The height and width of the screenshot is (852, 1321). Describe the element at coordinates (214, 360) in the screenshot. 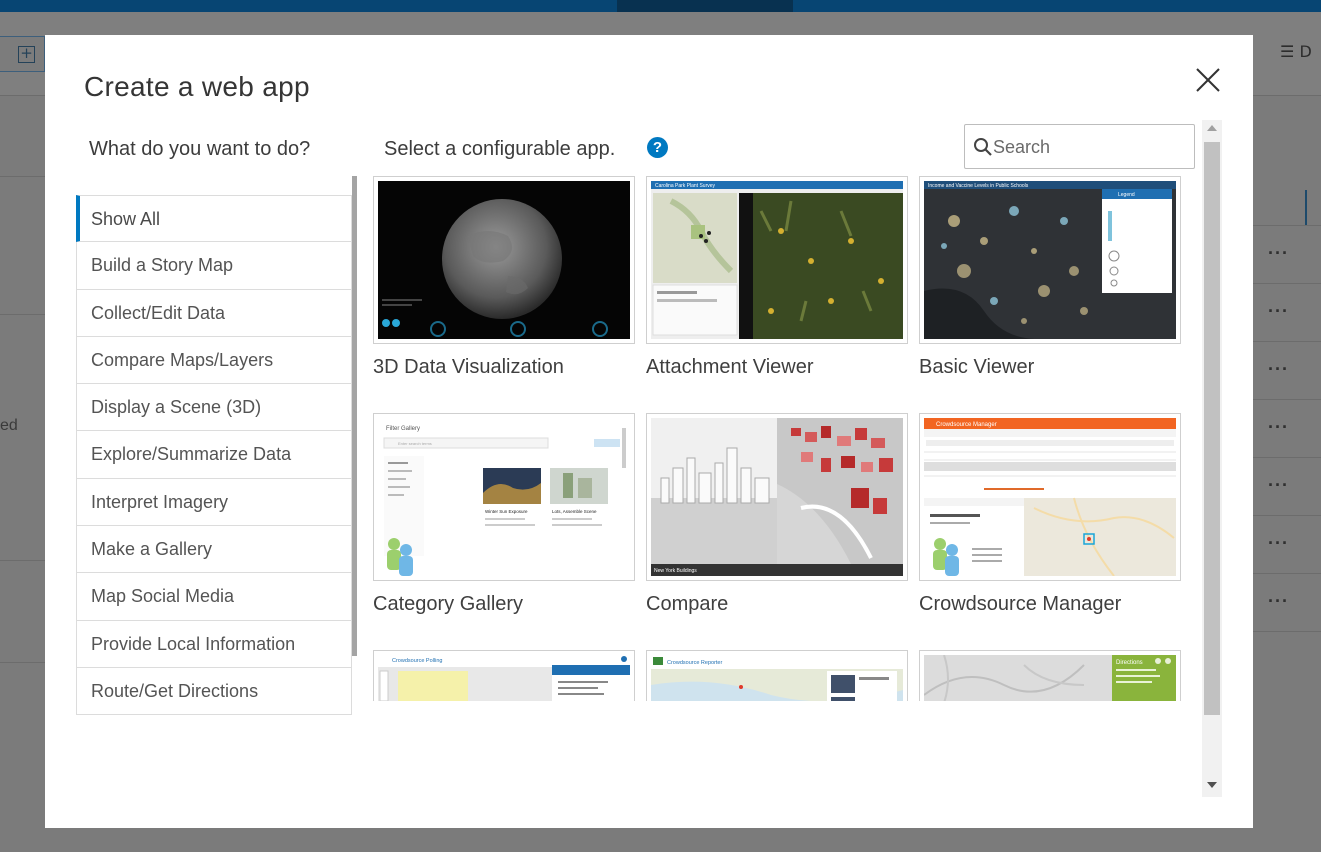

I see `category-compare-maps-layers: Compare Maps/Layers` at that location.